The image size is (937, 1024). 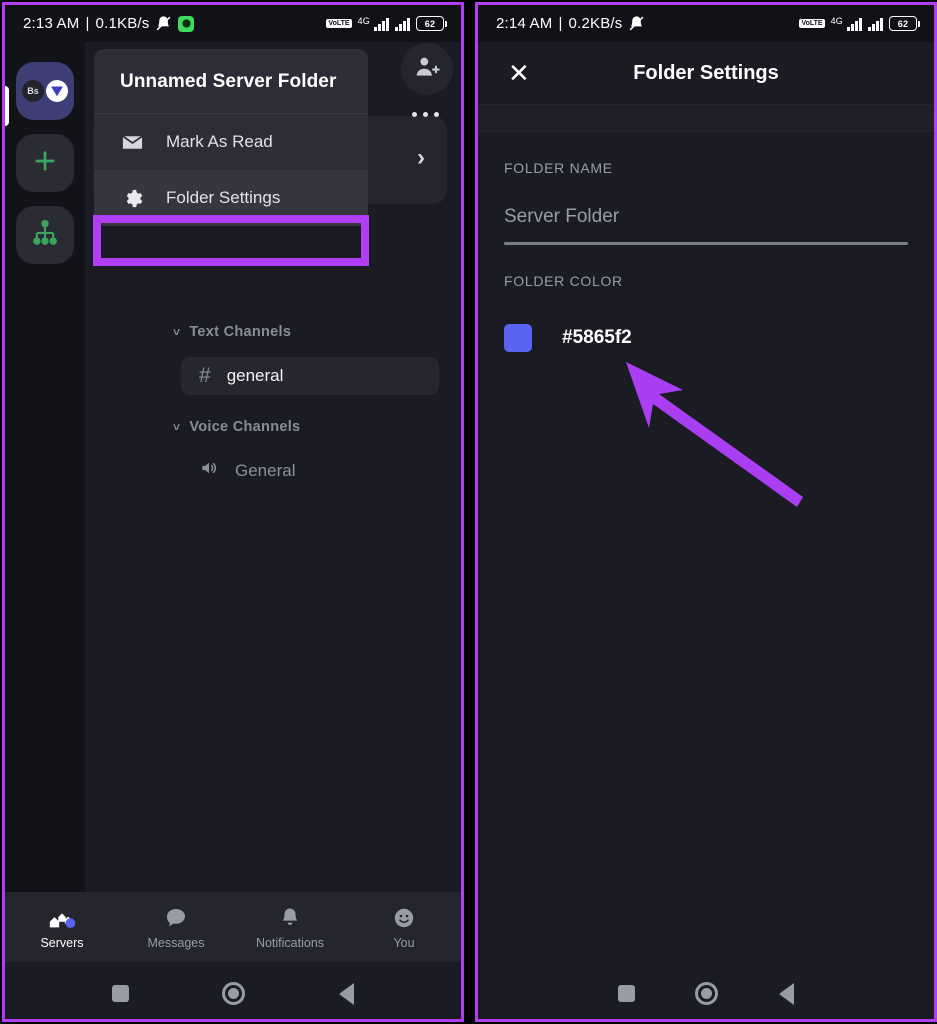 I want to click on folder-name-input: Server Folder, so click(x=706, y=225).